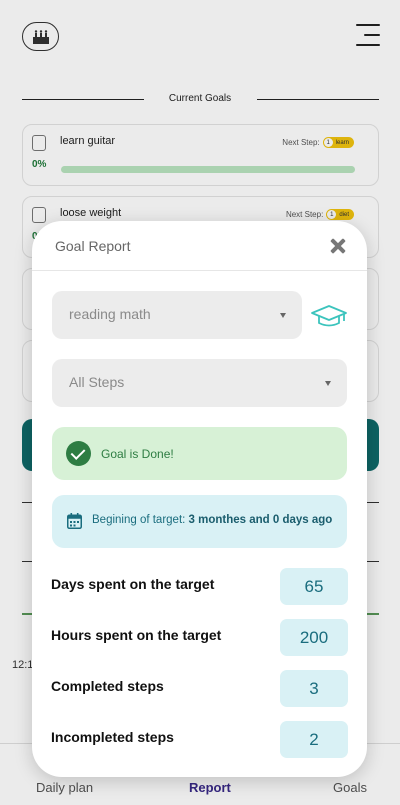  I want to click on stat-row-hours: Hours spent on the target 200, so click(199, 637).